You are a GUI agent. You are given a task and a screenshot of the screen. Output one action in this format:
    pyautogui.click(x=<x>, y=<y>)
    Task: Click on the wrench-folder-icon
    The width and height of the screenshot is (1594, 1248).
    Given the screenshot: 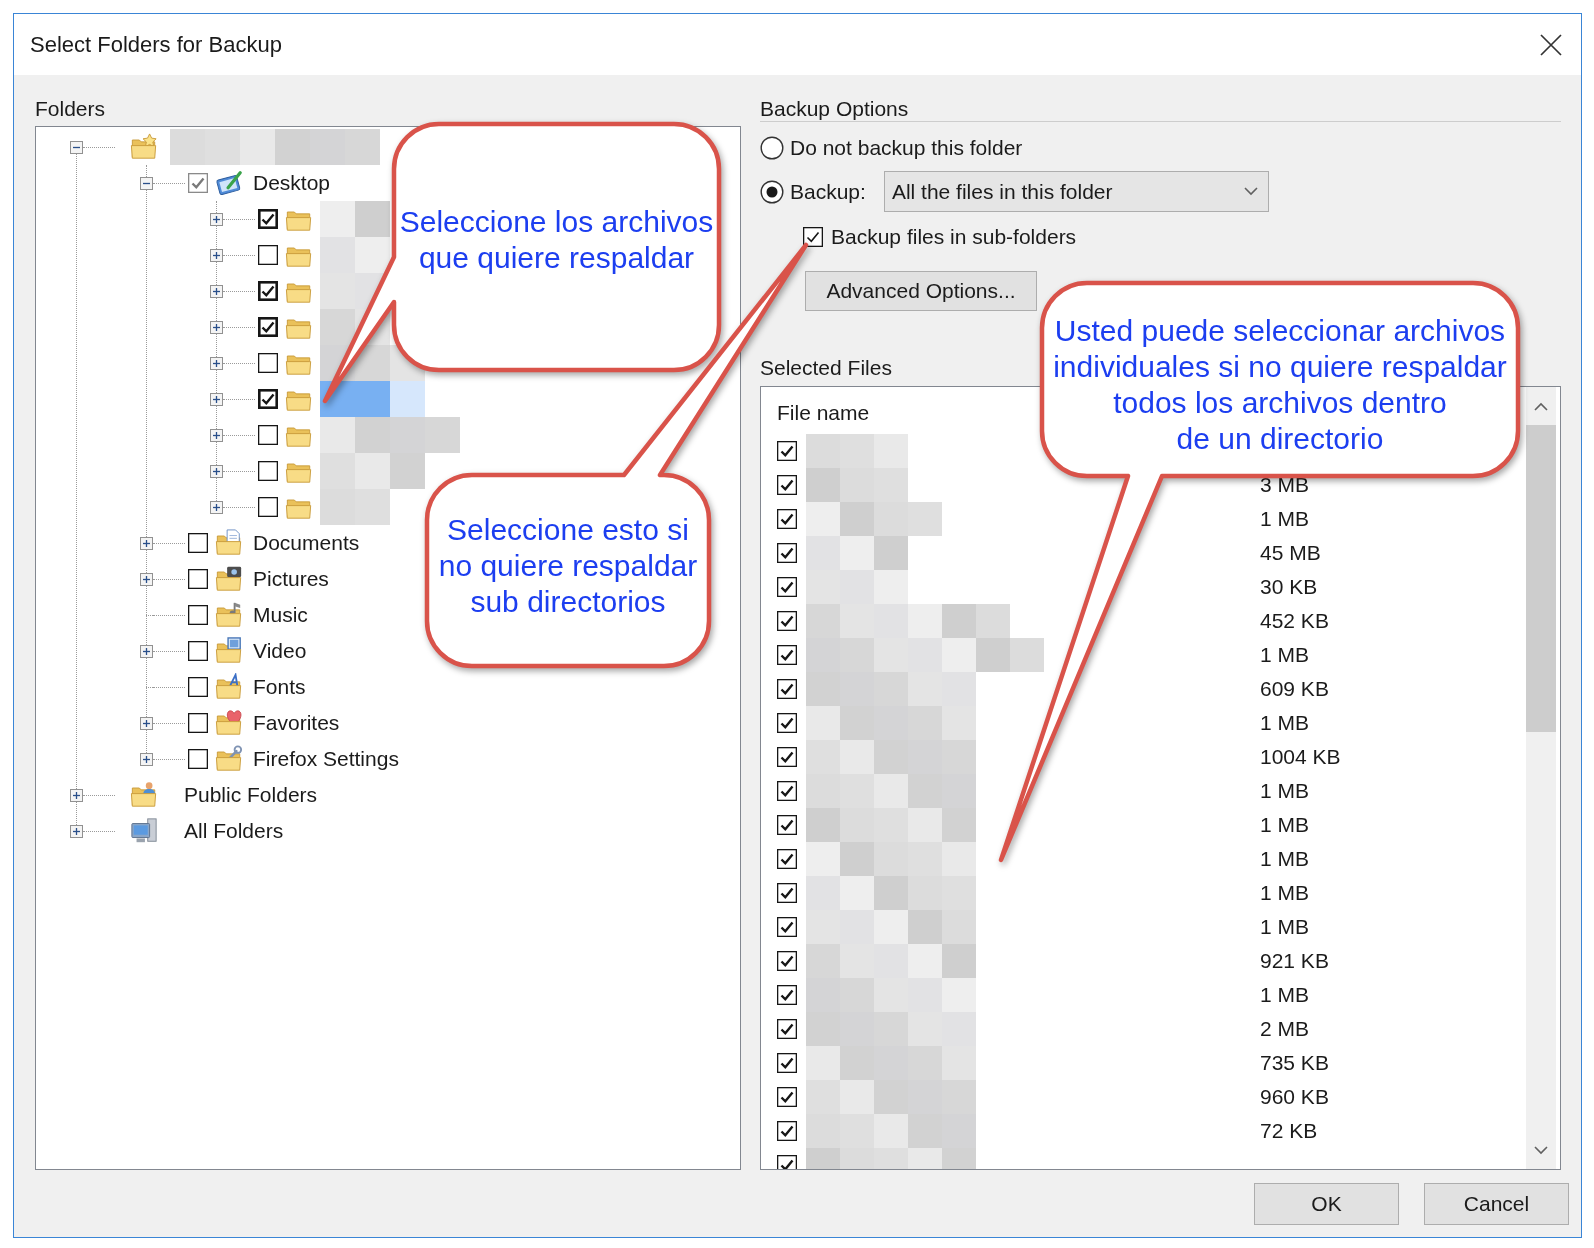 What is the action you would take?
    pyautogui.click(x=229, y=759)
    